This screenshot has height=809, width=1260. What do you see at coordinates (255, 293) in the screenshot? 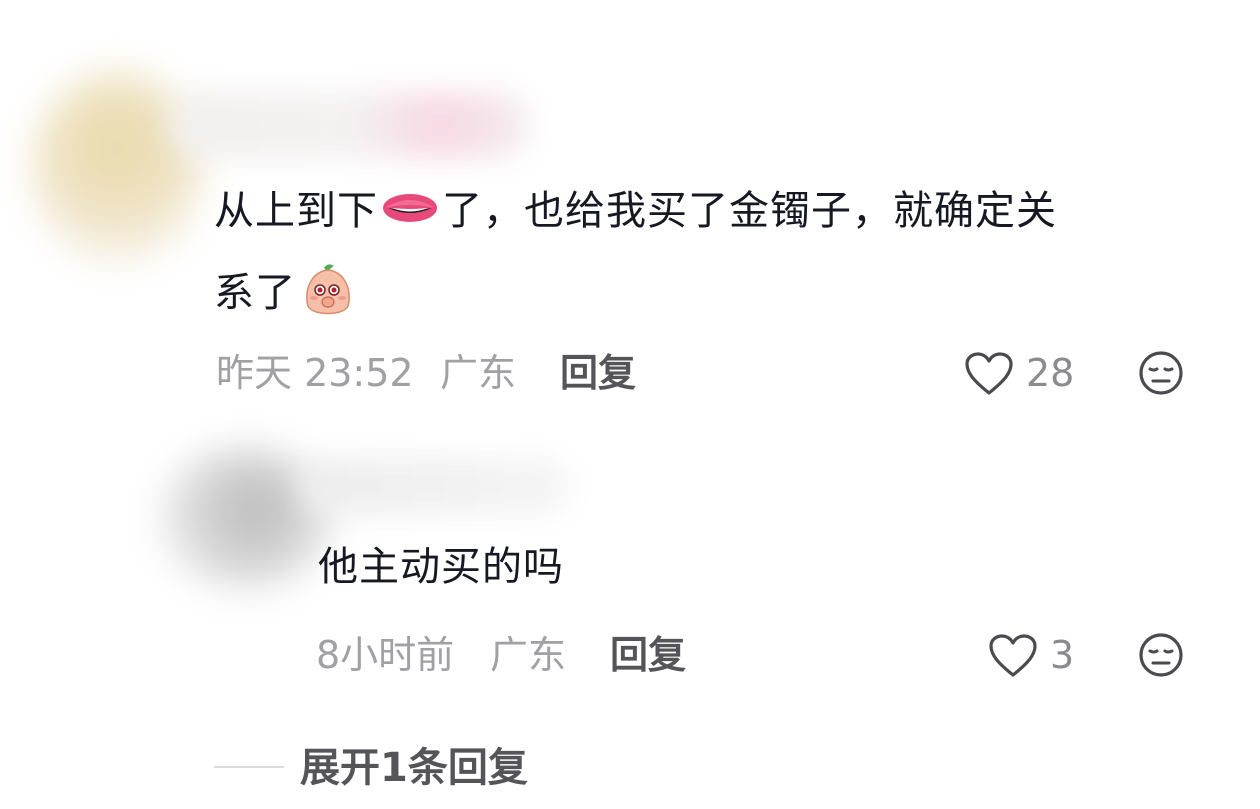
I see `comment-text-part-c: 系了` at bounding box center [255, 293].